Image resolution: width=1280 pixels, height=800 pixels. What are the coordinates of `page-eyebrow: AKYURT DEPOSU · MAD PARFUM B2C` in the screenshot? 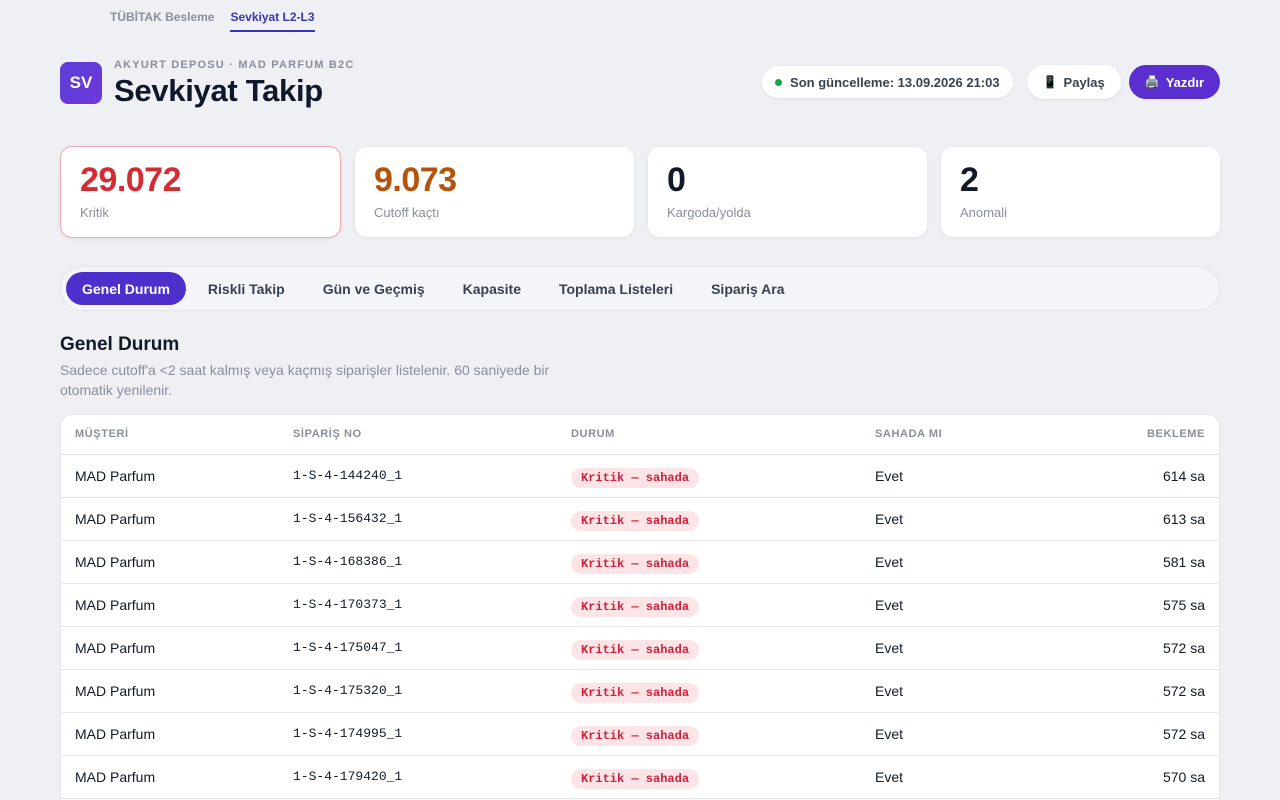 It's located at (234, 65).